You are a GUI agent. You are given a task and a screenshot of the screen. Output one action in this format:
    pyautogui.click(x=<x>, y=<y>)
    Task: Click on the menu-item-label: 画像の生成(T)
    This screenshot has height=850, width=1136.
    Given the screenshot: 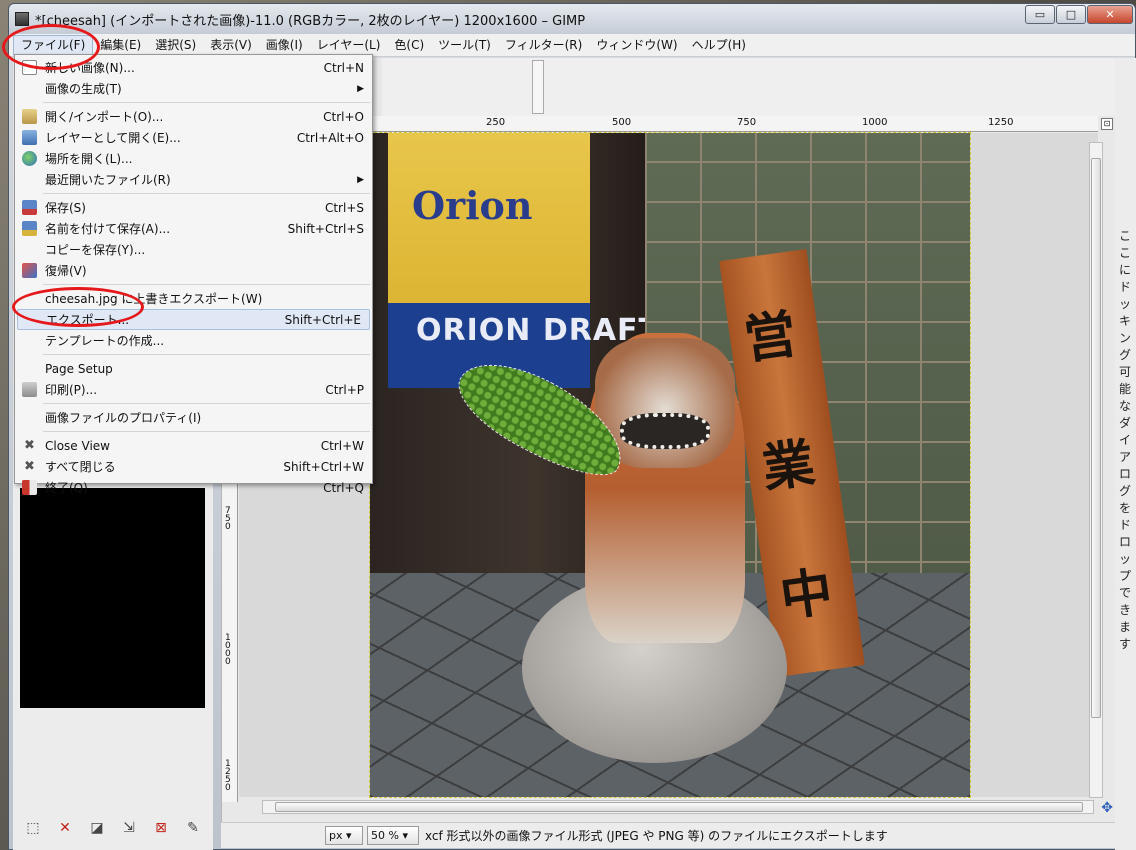 What is the action you would take?
    pyautogui.click(x=83, y=89)
    